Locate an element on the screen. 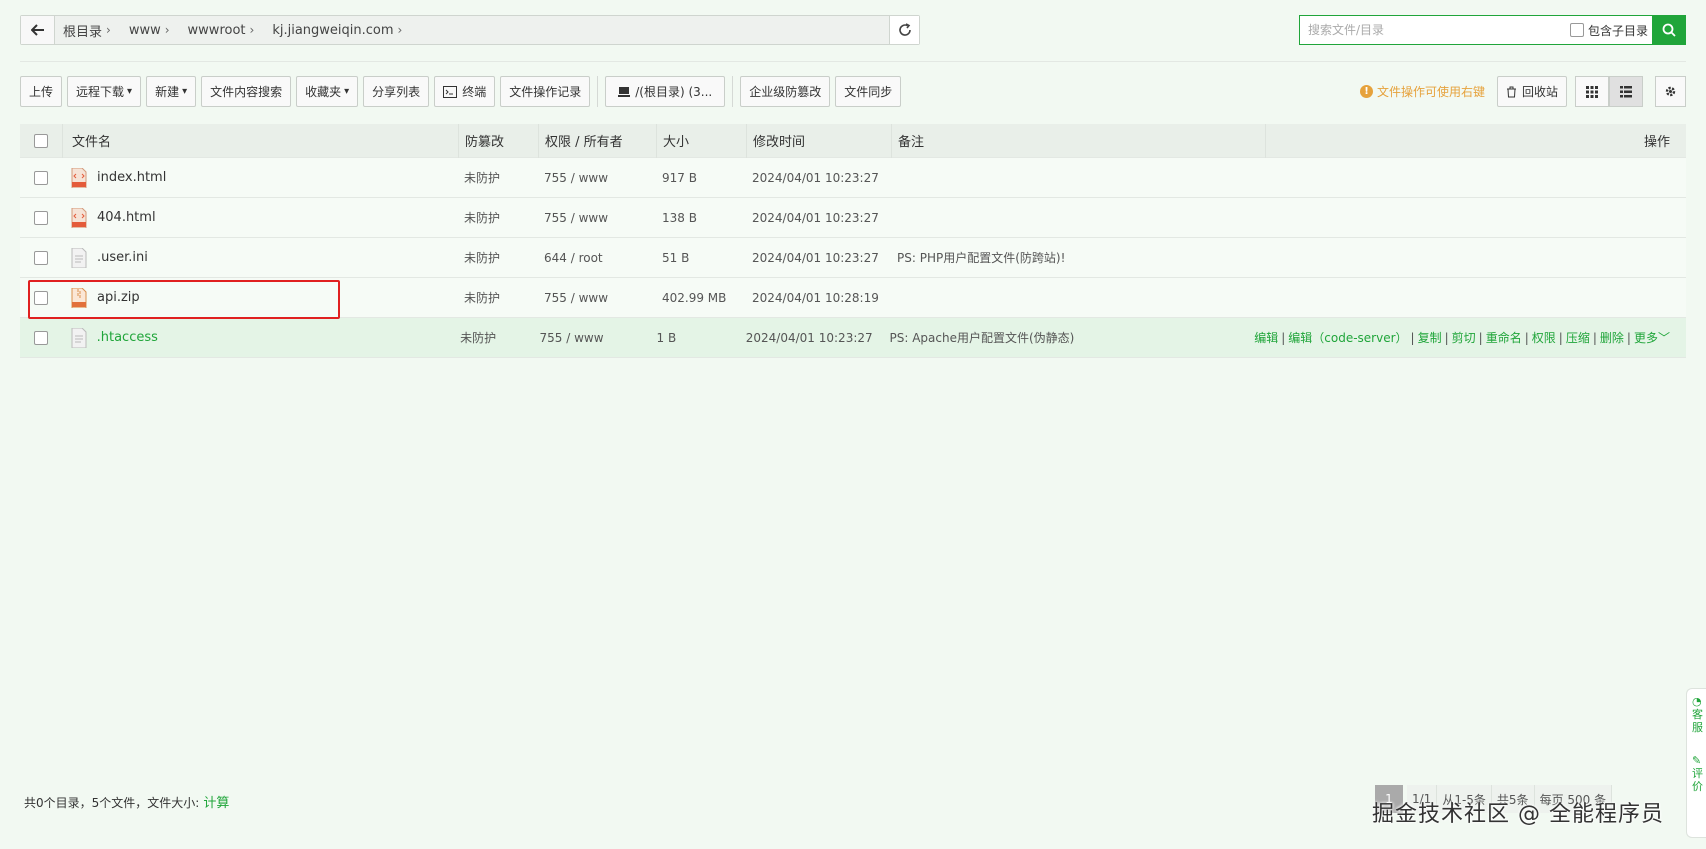 Image resolution: width=1706 pixels, height=849 pixels. review-label: 评价 is located at coordinates (1697, 780).